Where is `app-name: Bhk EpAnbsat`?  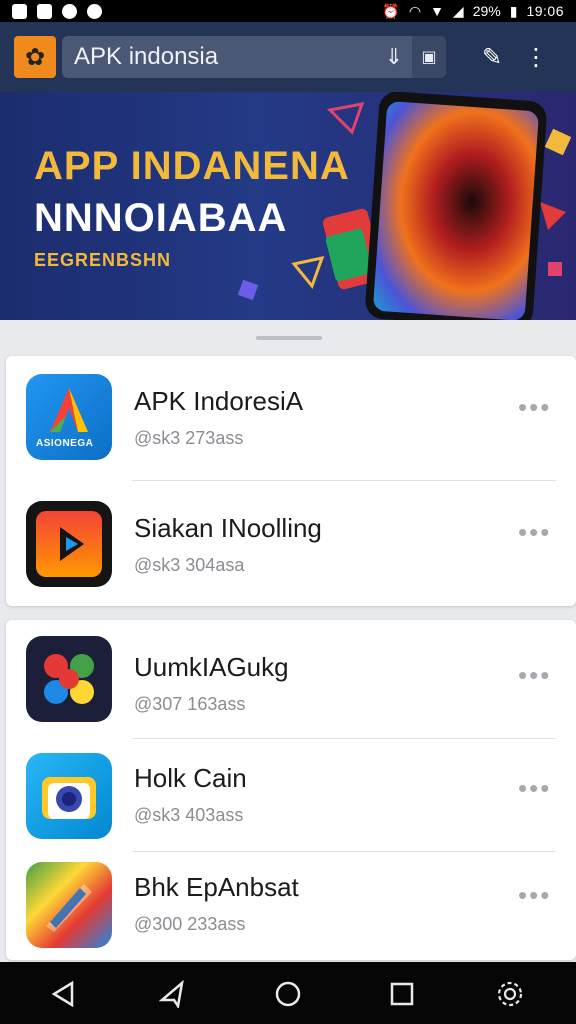 app-name: Bhk EpAnbsat is located at coordinates (216, 887).